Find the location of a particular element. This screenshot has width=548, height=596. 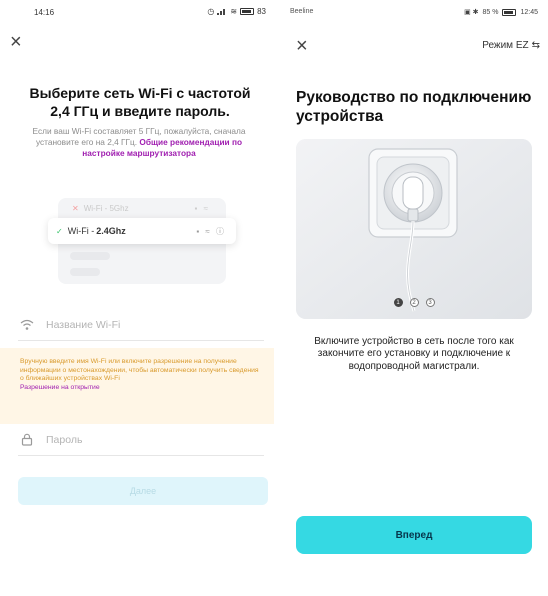

password-field: Пароль is located at coordinates (141, 440).